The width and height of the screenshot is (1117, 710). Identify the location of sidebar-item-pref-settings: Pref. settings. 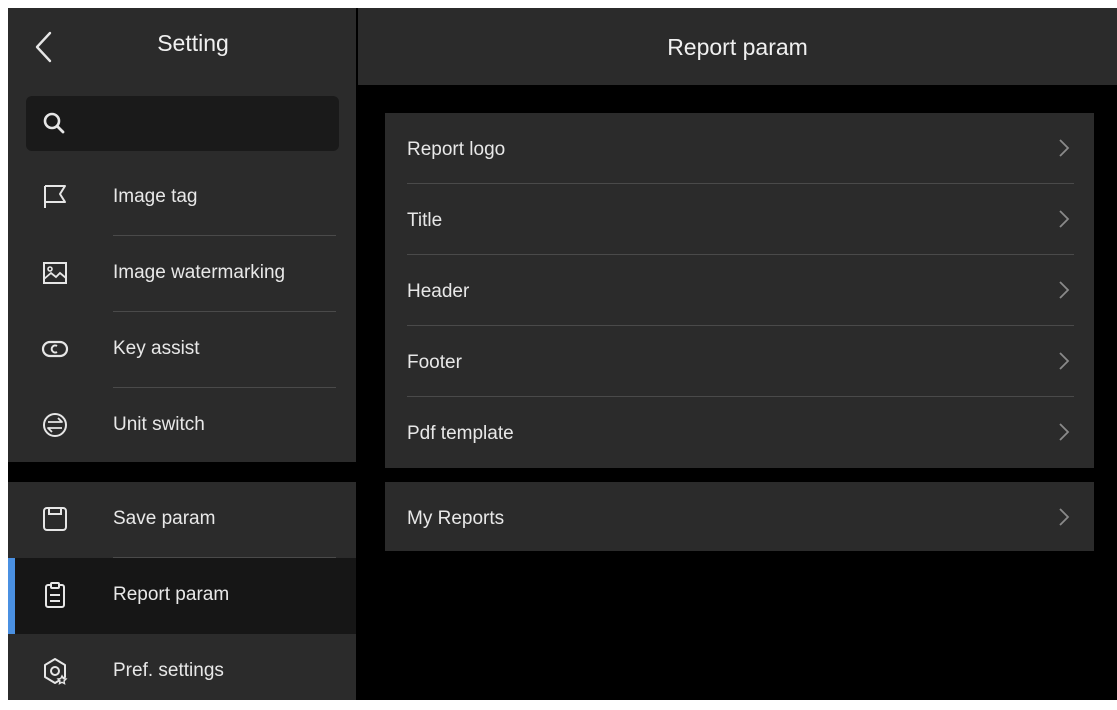
(182, 672).